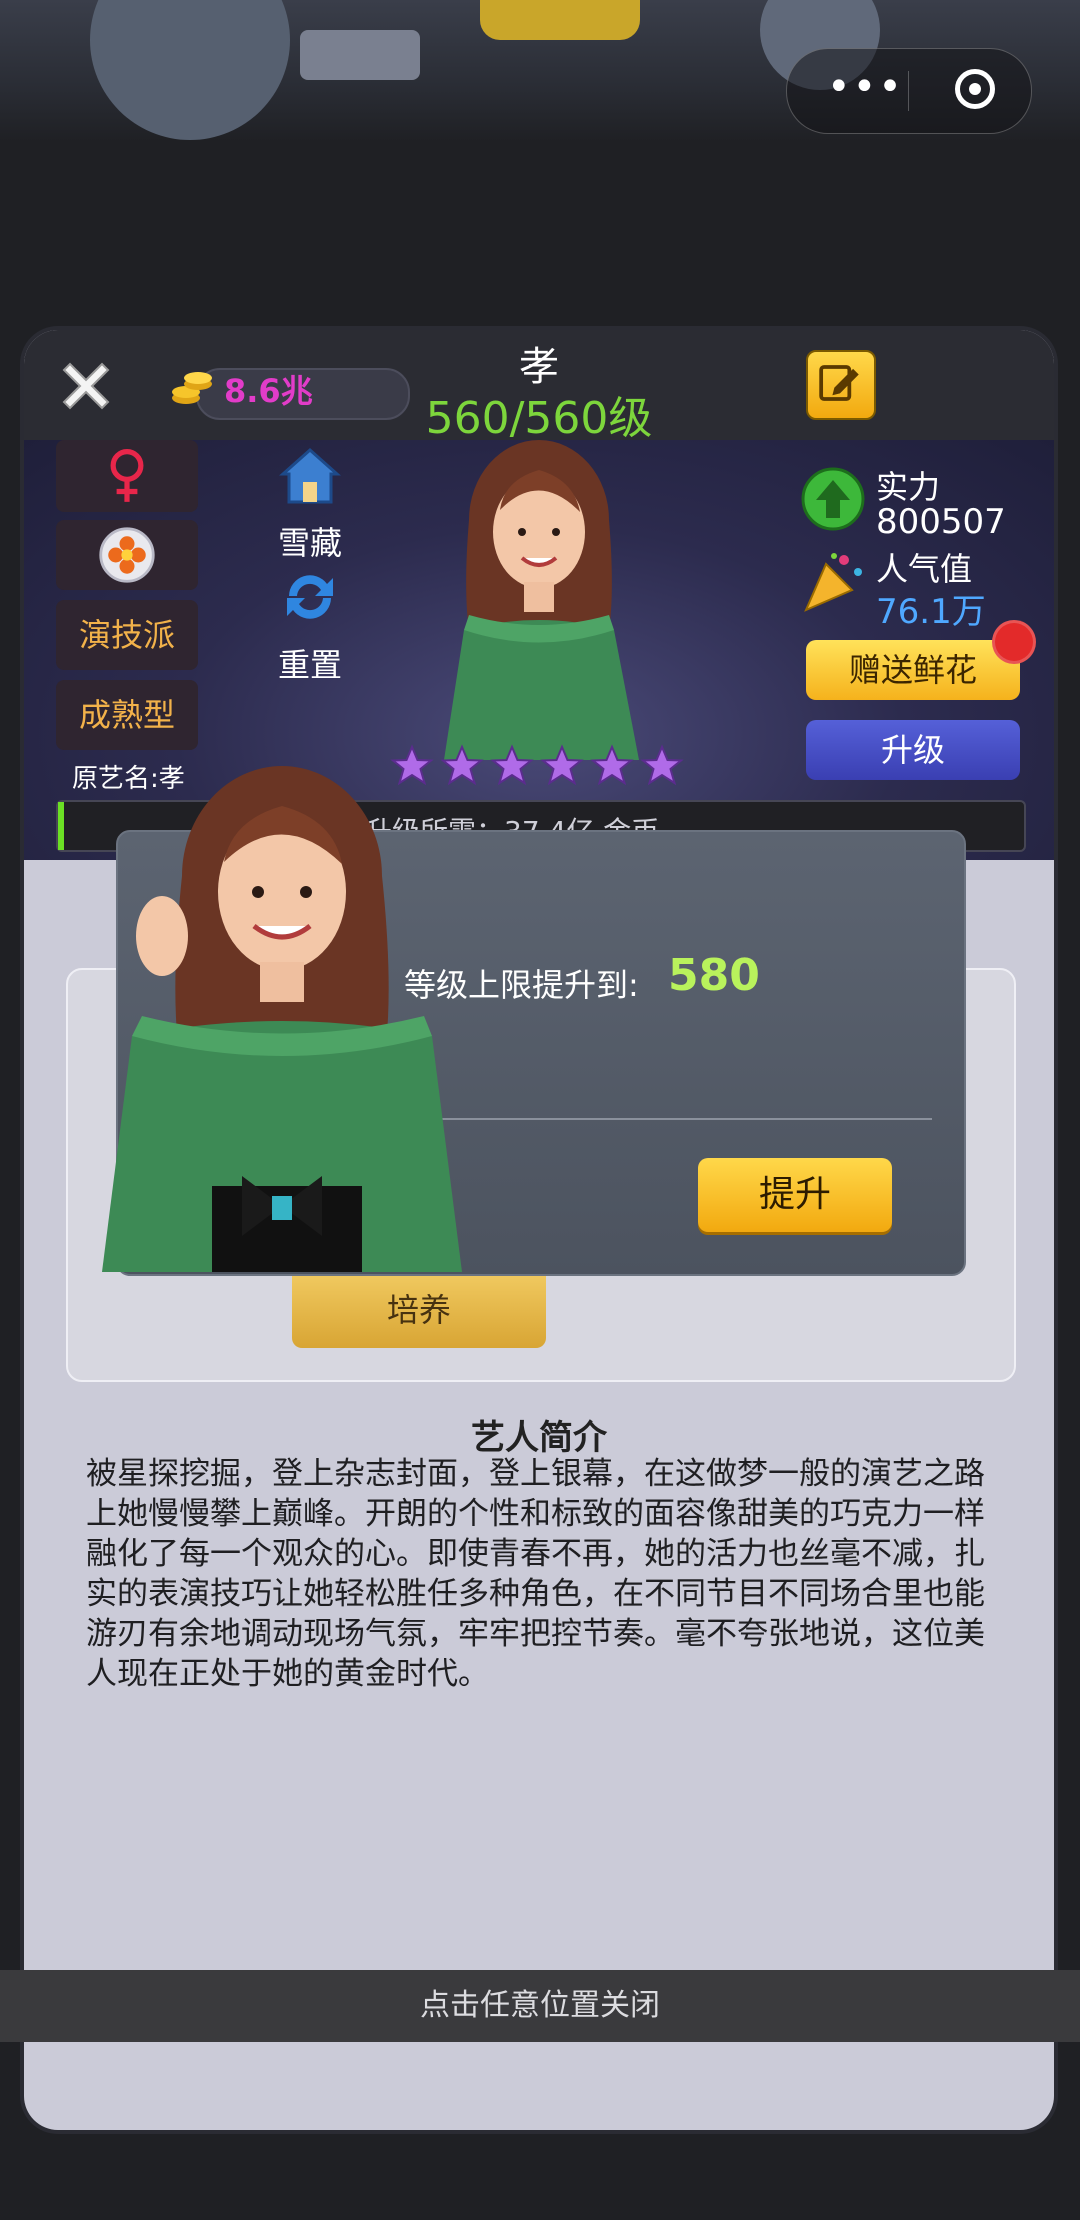  What do you see at coordinates (61, 826) in the screenshot?
I see `progress-fill` at bounding box center [61, 826].